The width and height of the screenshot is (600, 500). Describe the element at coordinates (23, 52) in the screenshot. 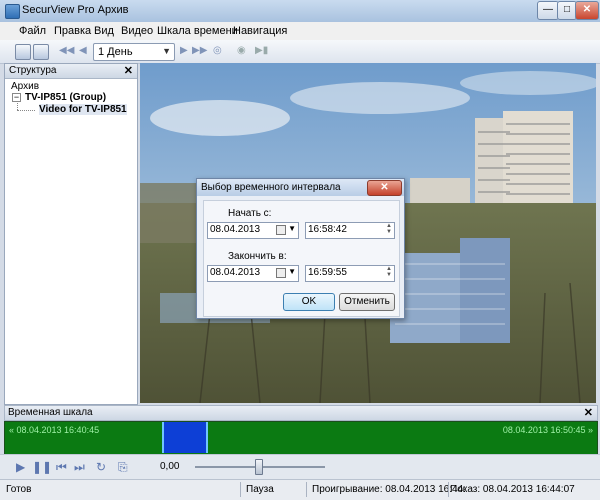

I see `structure-toggle-icon` at that location.